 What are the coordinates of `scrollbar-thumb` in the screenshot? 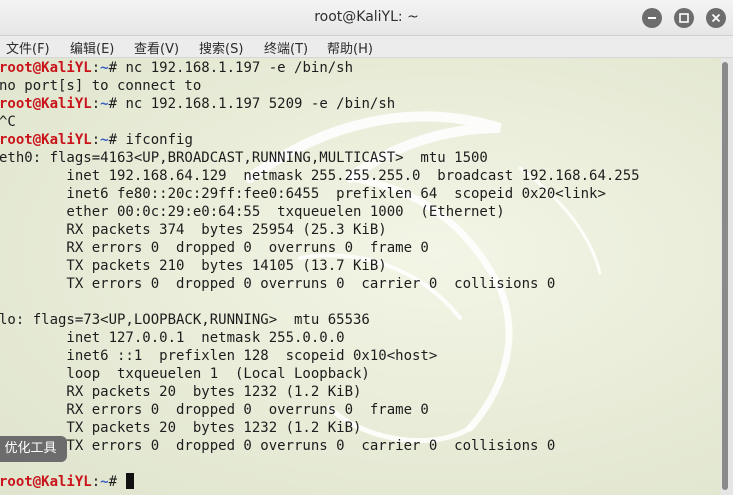 It's located at (725, 276).